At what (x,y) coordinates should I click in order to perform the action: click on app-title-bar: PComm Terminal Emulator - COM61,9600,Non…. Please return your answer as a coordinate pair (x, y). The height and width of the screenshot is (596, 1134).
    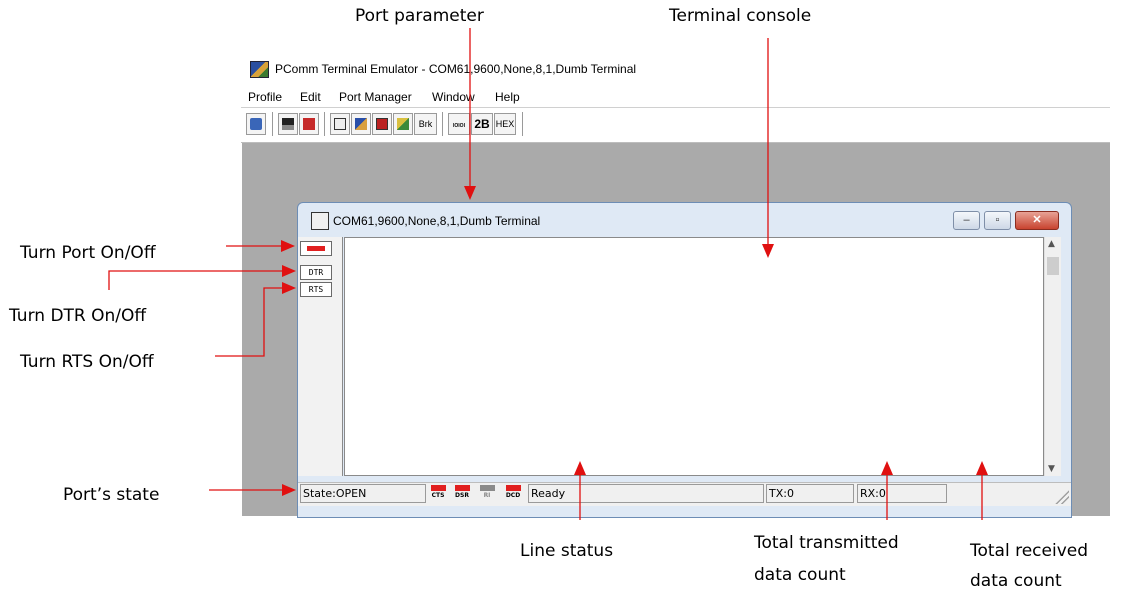
    Looking at the image, I should click on (675, 69).